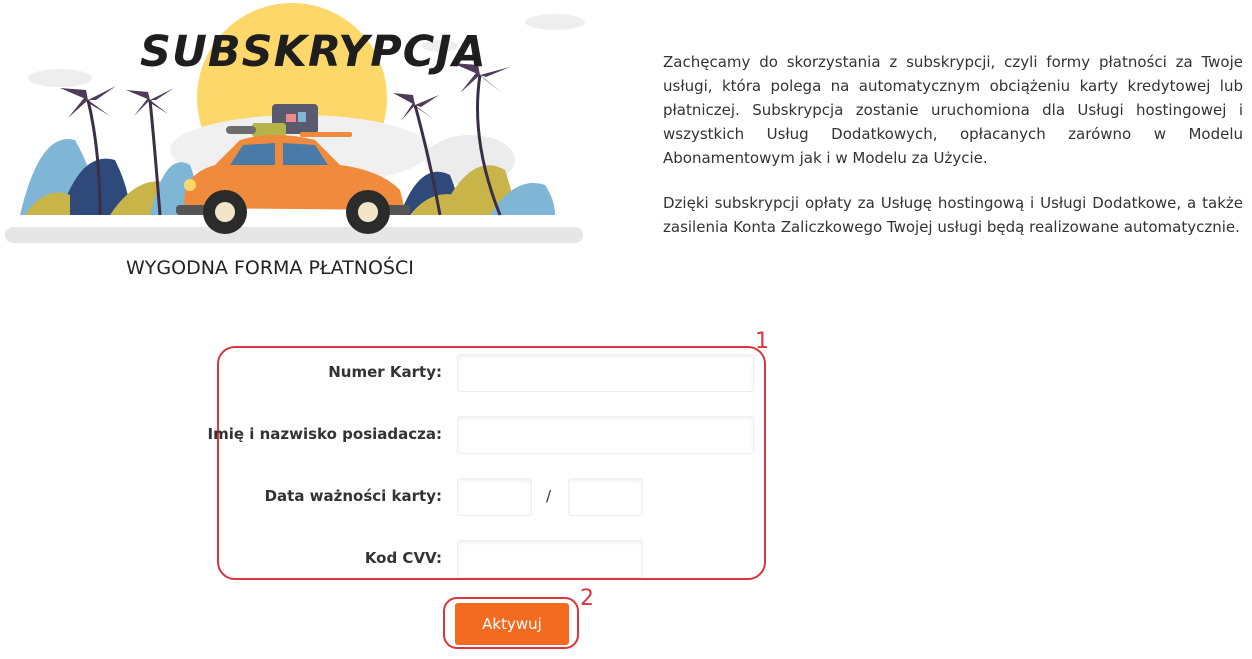 This screenshot has width=1252, height=659. Describe the element at coordinates (353, 496) in the screenshot. I see `expiry-date-label: Data ważności karty:` at that location.